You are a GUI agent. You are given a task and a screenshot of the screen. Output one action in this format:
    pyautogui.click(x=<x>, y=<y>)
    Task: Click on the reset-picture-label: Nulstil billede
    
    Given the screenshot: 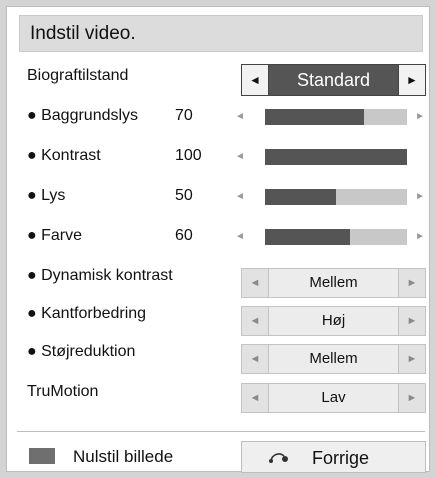 What is the action you would take?
    pyautogui.click(x=123, y=457)
    